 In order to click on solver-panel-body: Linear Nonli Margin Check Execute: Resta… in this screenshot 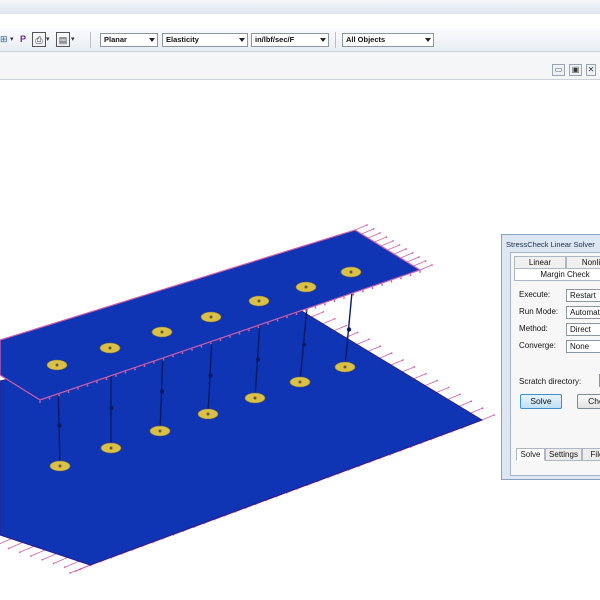, I will do `click(555, 364)`.